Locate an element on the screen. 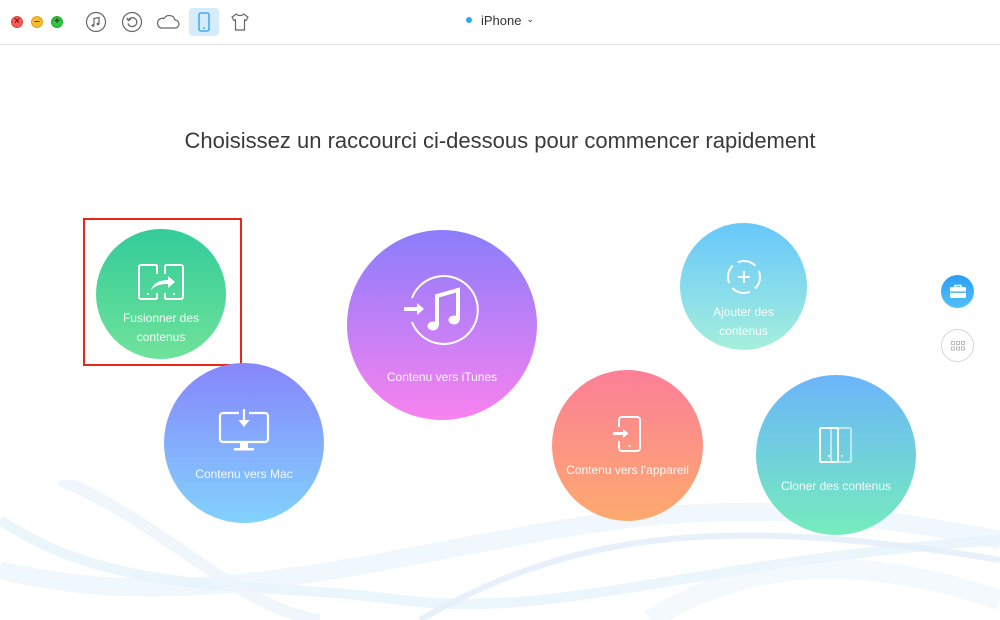 This screenshot has width=1000, height=620. device-name: iPhone is located at coordinates (501, 20).